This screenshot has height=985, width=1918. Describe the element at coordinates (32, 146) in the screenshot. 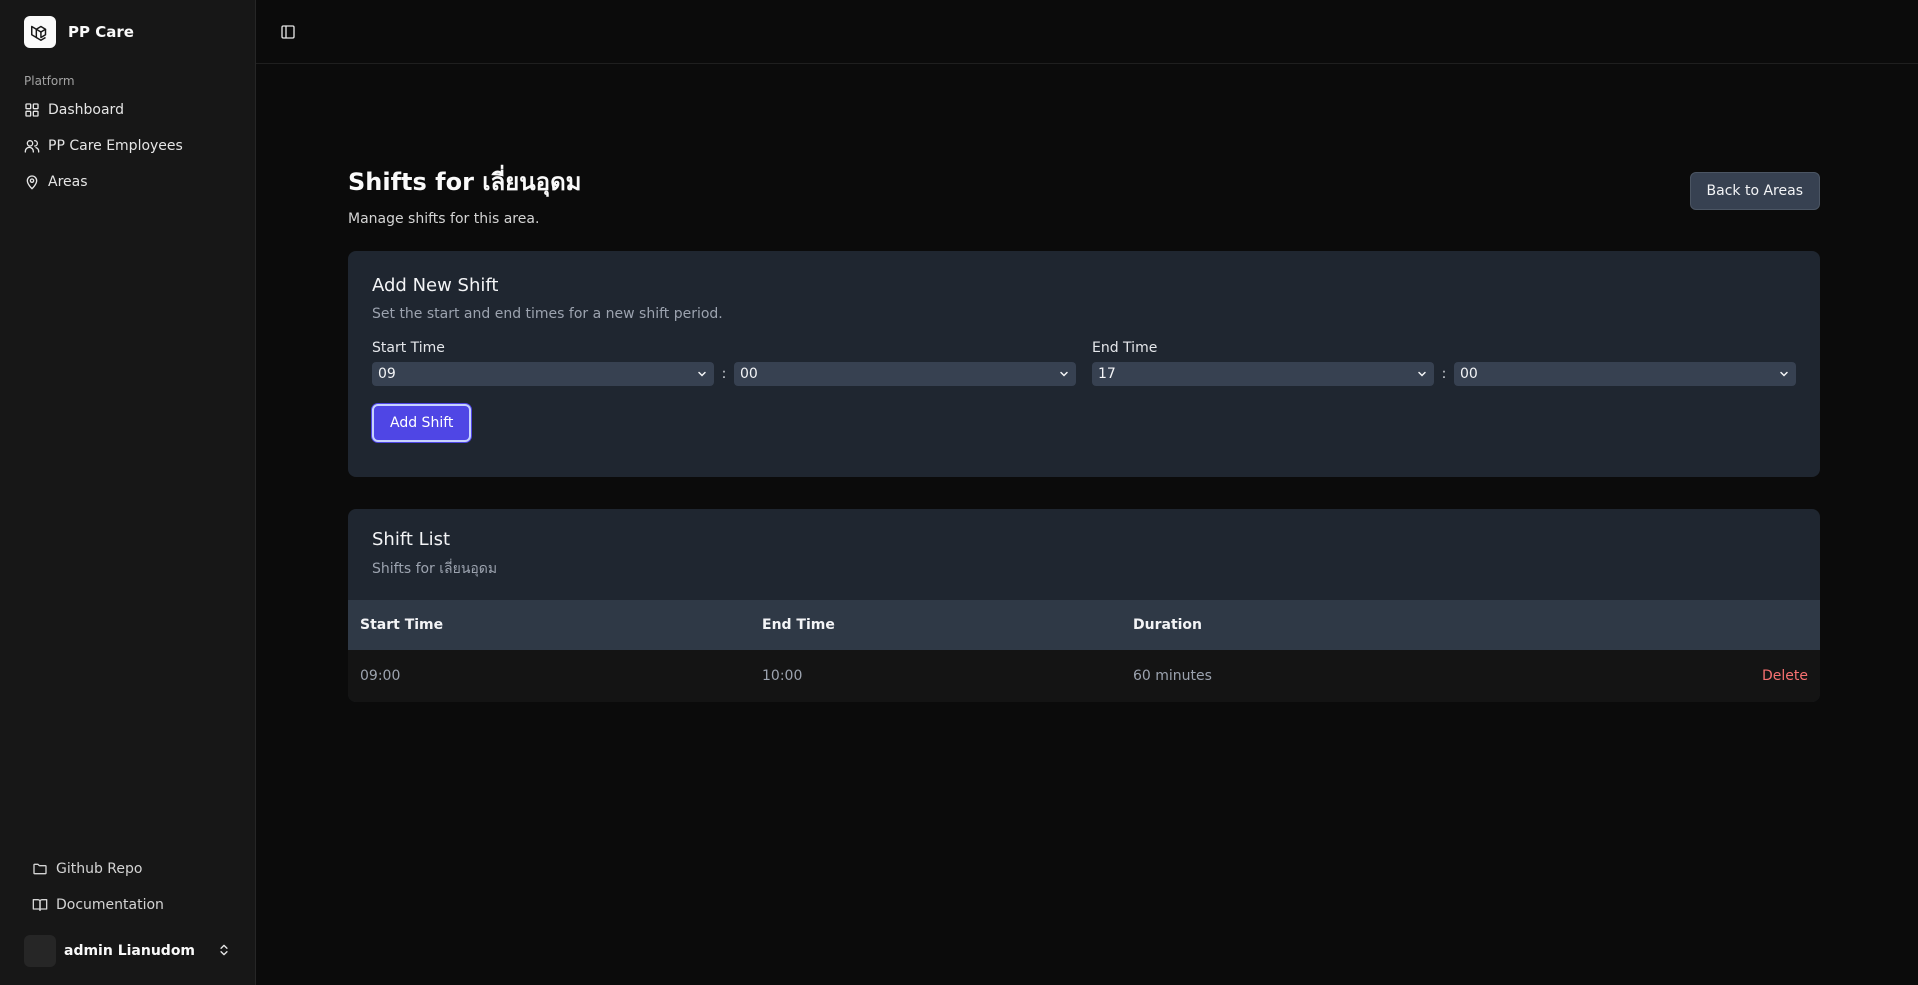

I see `users-icon` at that location.